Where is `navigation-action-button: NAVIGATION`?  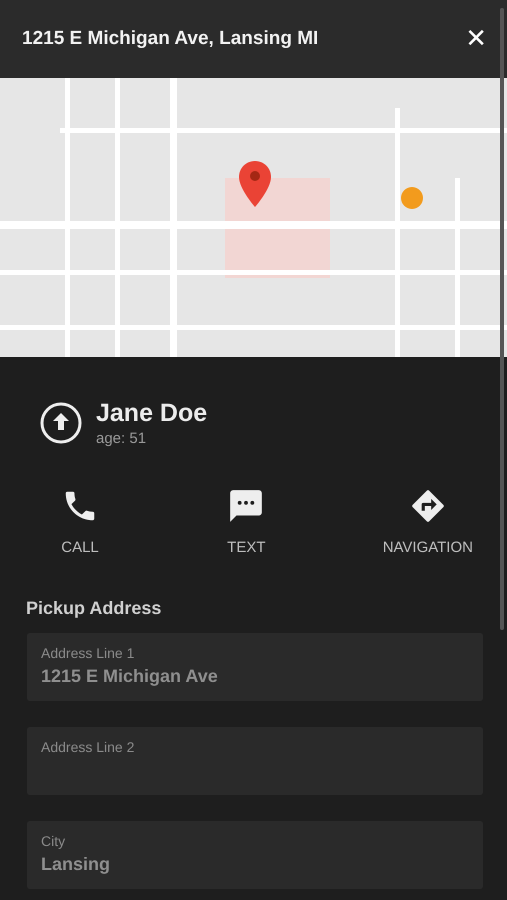 navigation-action-button: NAVIGATION is located at coordinates (427, 521).